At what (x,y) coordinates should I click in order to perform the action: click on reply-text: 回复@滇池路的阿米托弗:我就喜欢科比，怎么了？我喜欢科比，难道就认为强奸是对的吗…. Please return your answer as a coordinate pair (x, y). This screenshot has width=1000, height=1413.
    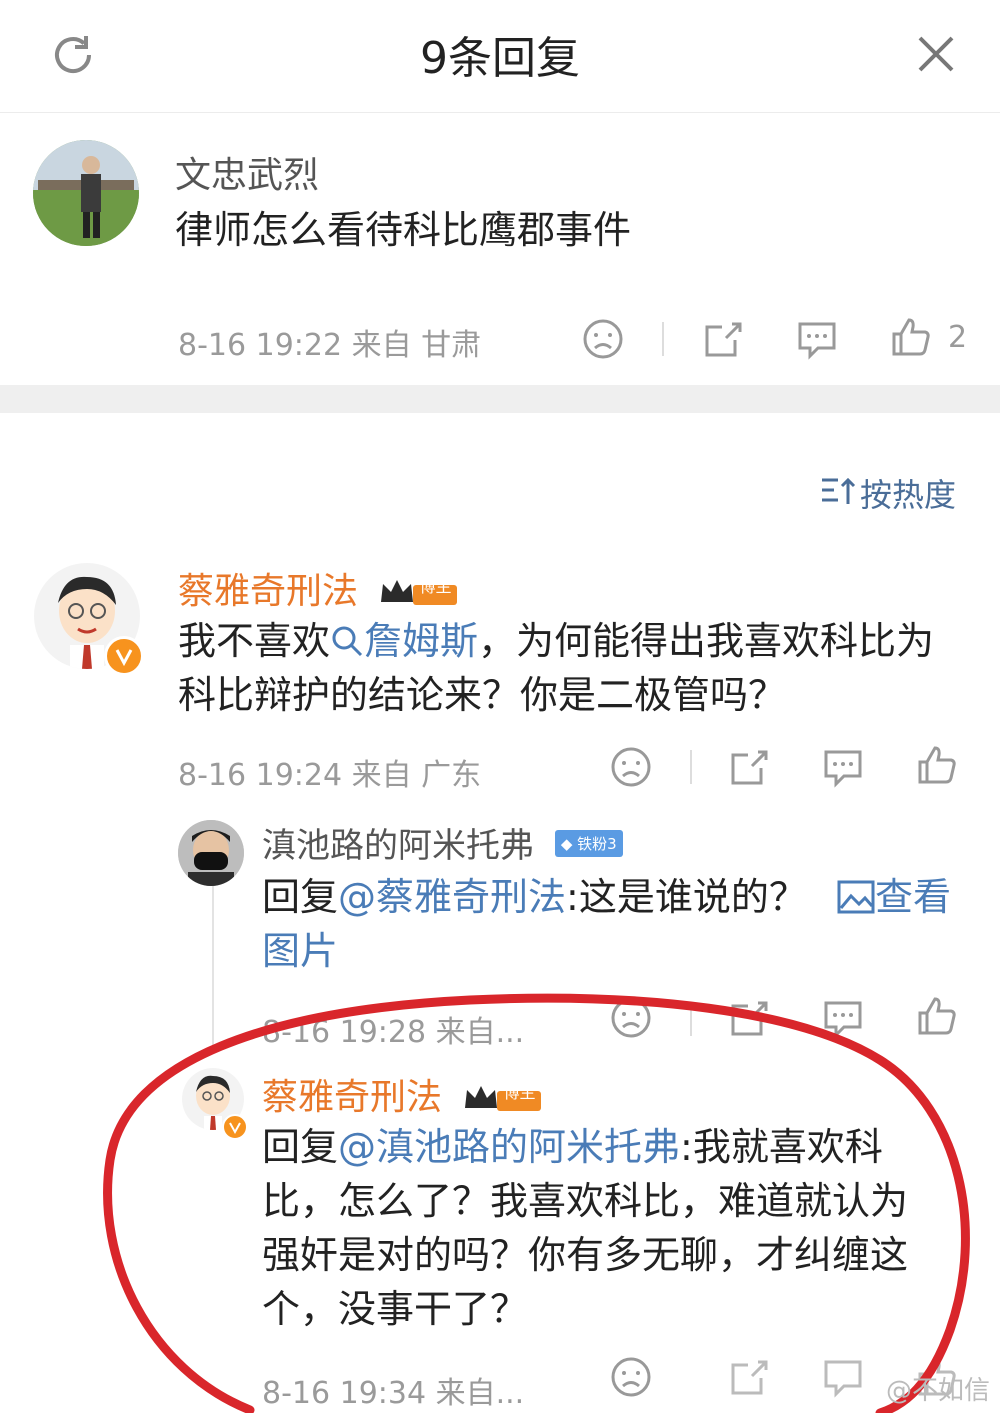
    Looking at the image, I should click on (602, 1228).